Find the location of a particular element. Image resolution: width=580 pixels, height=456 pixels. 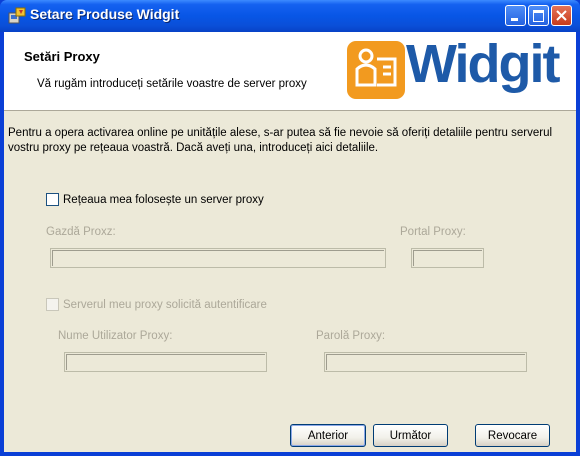

close-icon is located at coordinates (561, 15).